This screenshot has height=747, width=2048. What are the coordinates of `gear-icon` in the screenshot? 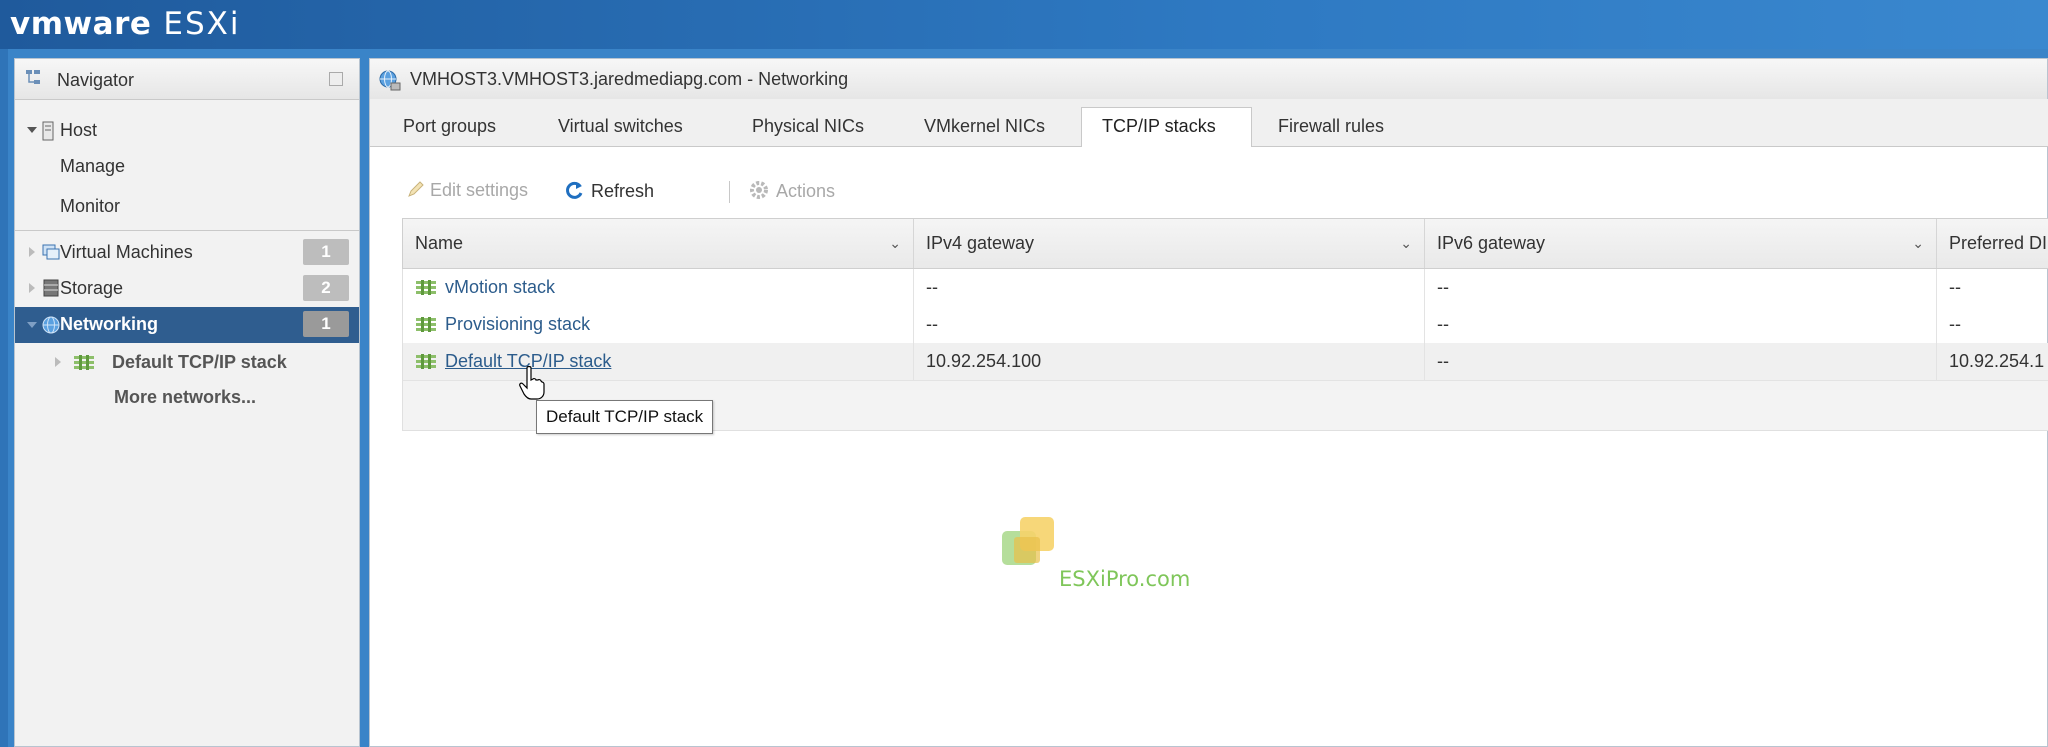 It's located at (759, 190).